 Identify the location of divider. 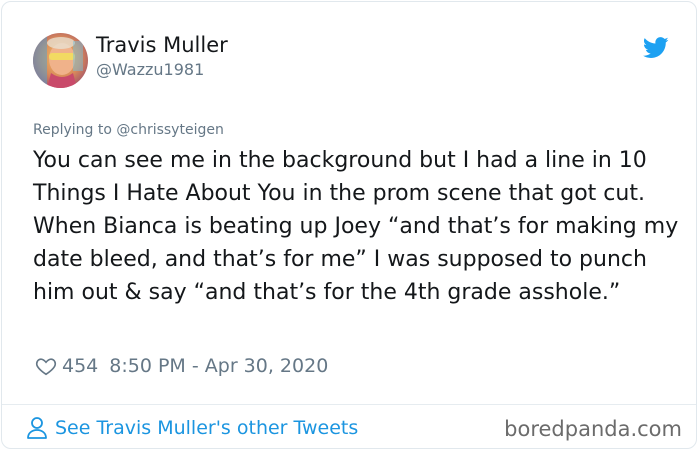
(349, 404).